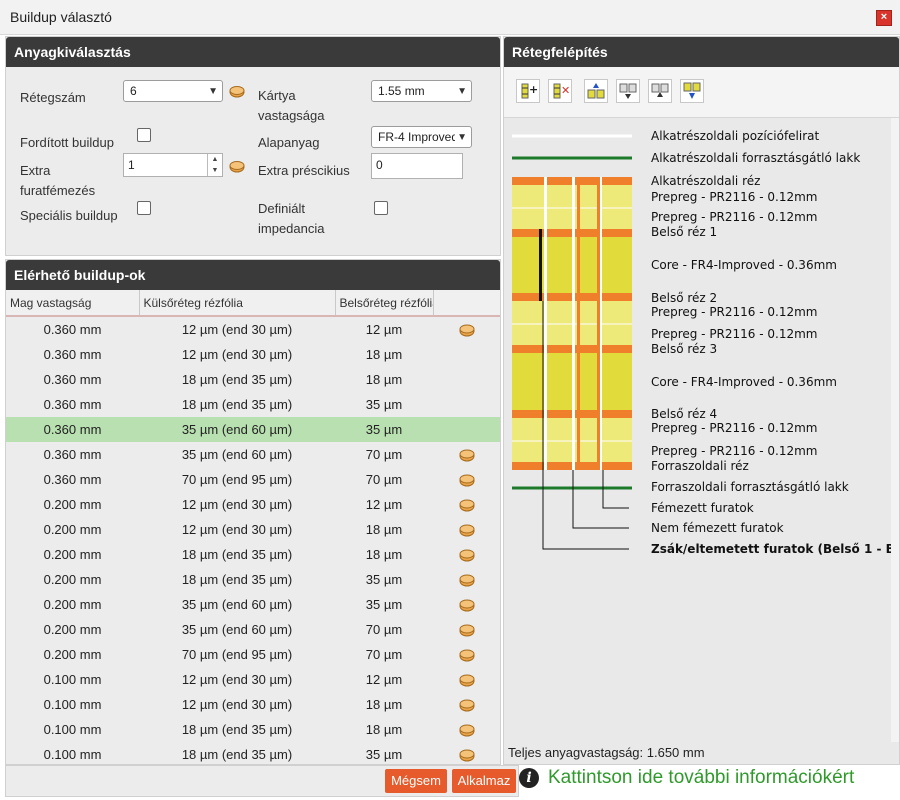 Image resolution: width=900 pixels, height=800 pixels. I want to click on table-row: 0.100 mm 18 µm (end 35 µm) 18 µm, so click(253, 729).